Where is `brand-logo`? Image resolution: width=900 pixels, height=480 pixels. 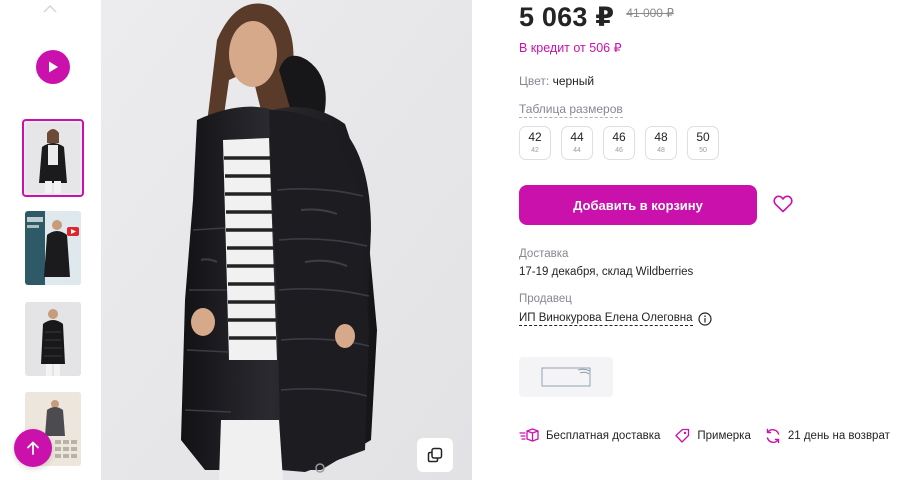 brand-logo is located at coordinates (566, 377).